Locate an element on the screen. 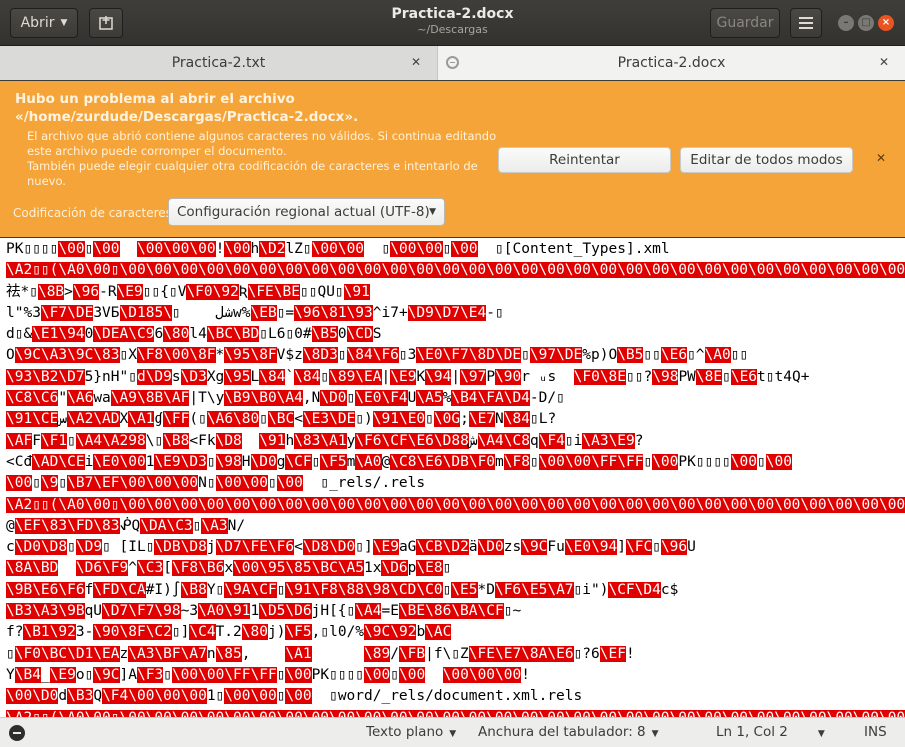 This screenshot has width=905, height=747. close-window-icon: × is located at coordinates (886, 23).